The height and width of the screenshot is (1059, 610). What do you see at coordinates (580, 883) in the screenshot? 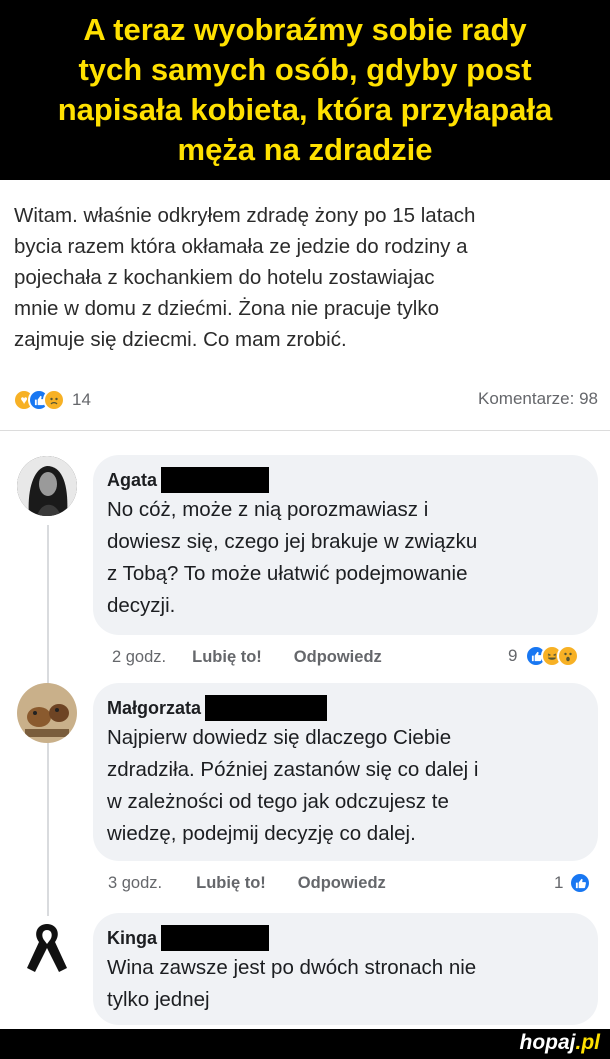
I see `like-icon` at bounding box center [580, 883].